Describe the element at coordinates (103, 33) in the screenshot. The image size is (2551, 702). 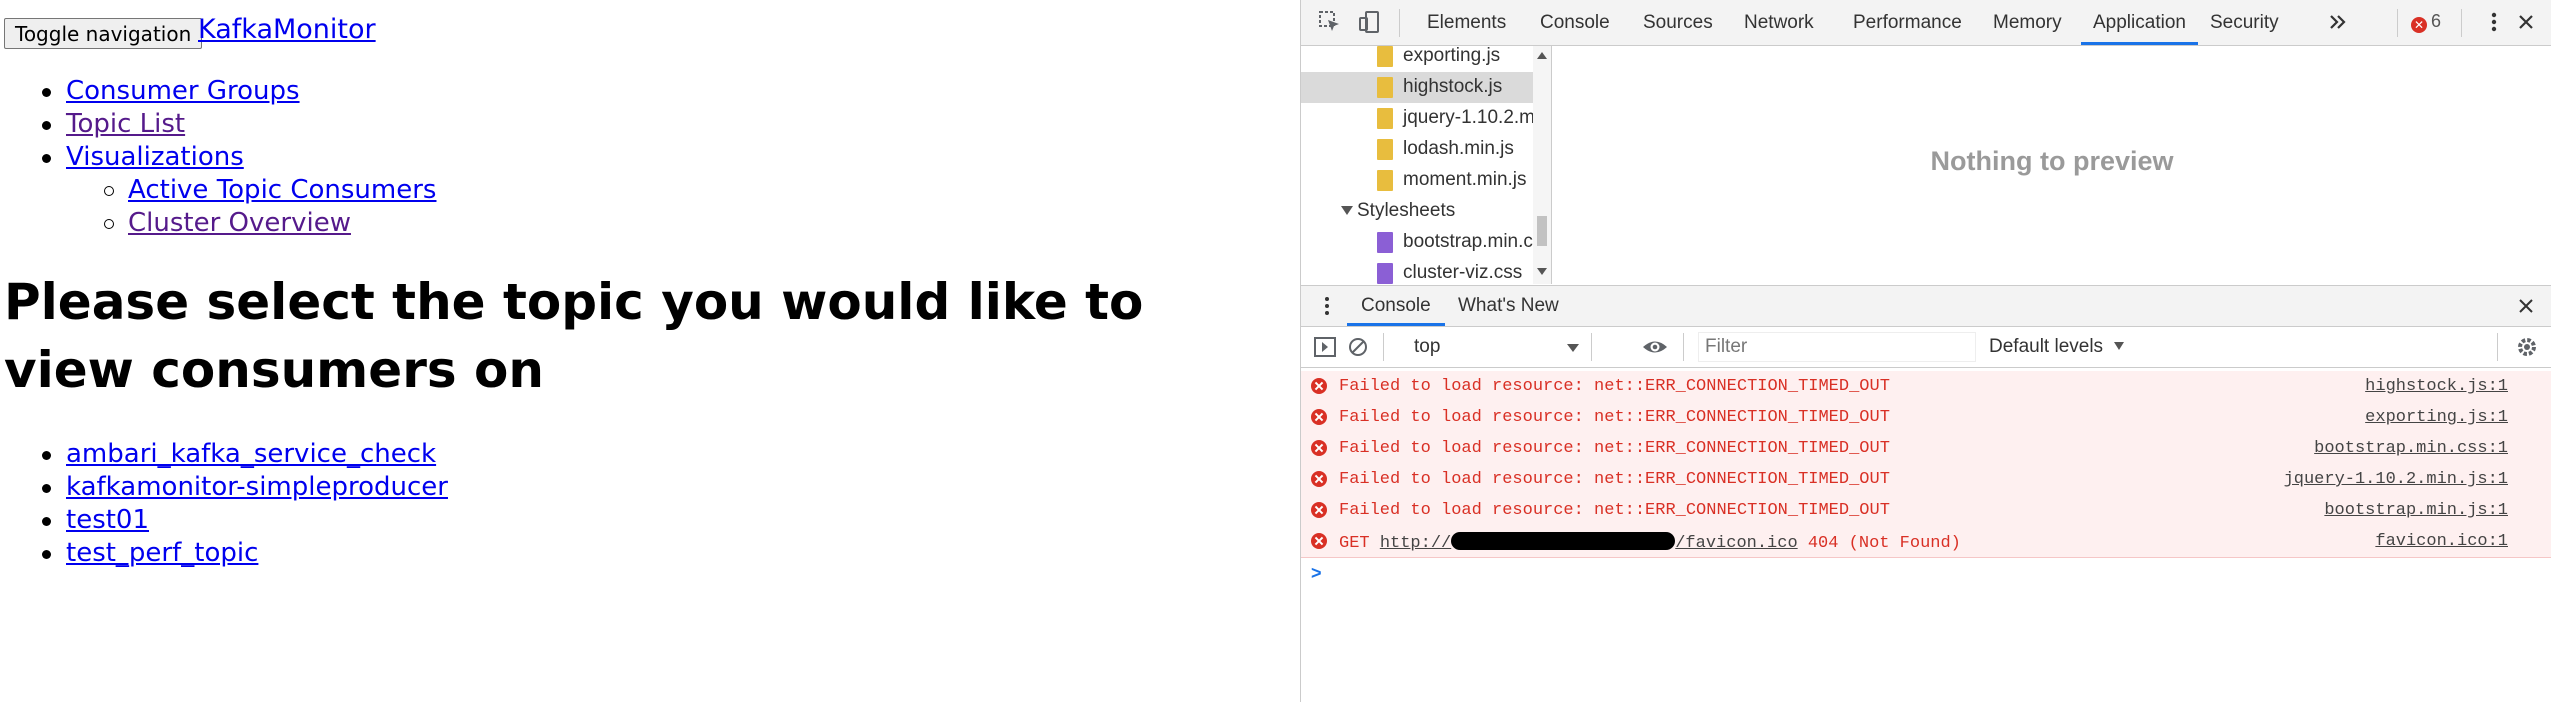
I see `toggle-navigation-button: Toggle navigation` at that location.